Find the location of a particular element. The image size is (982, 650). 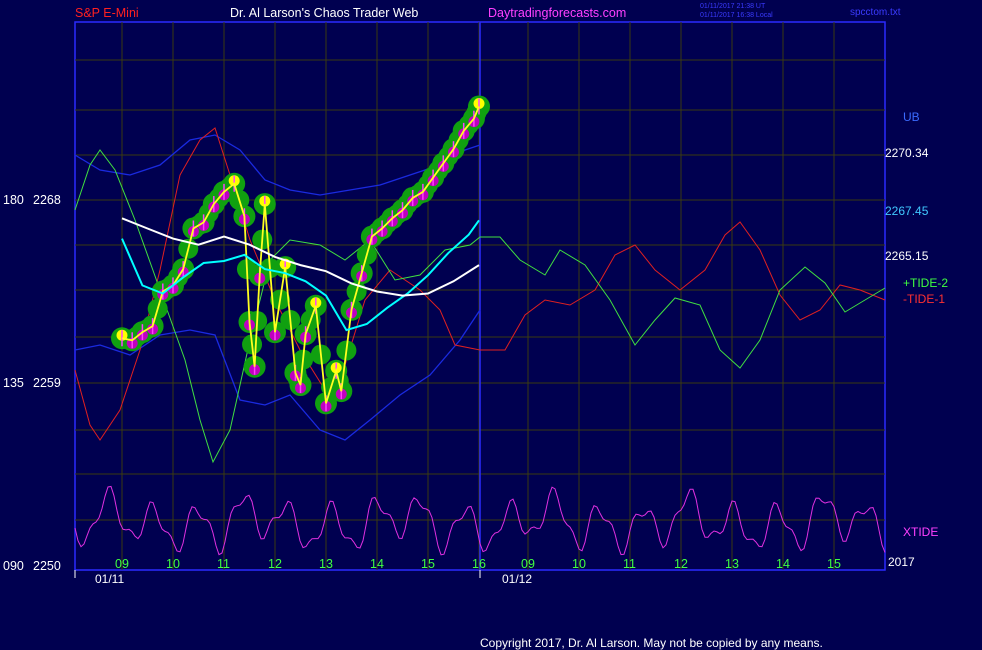

ub-label: UB is located at coordinates (911, 117).